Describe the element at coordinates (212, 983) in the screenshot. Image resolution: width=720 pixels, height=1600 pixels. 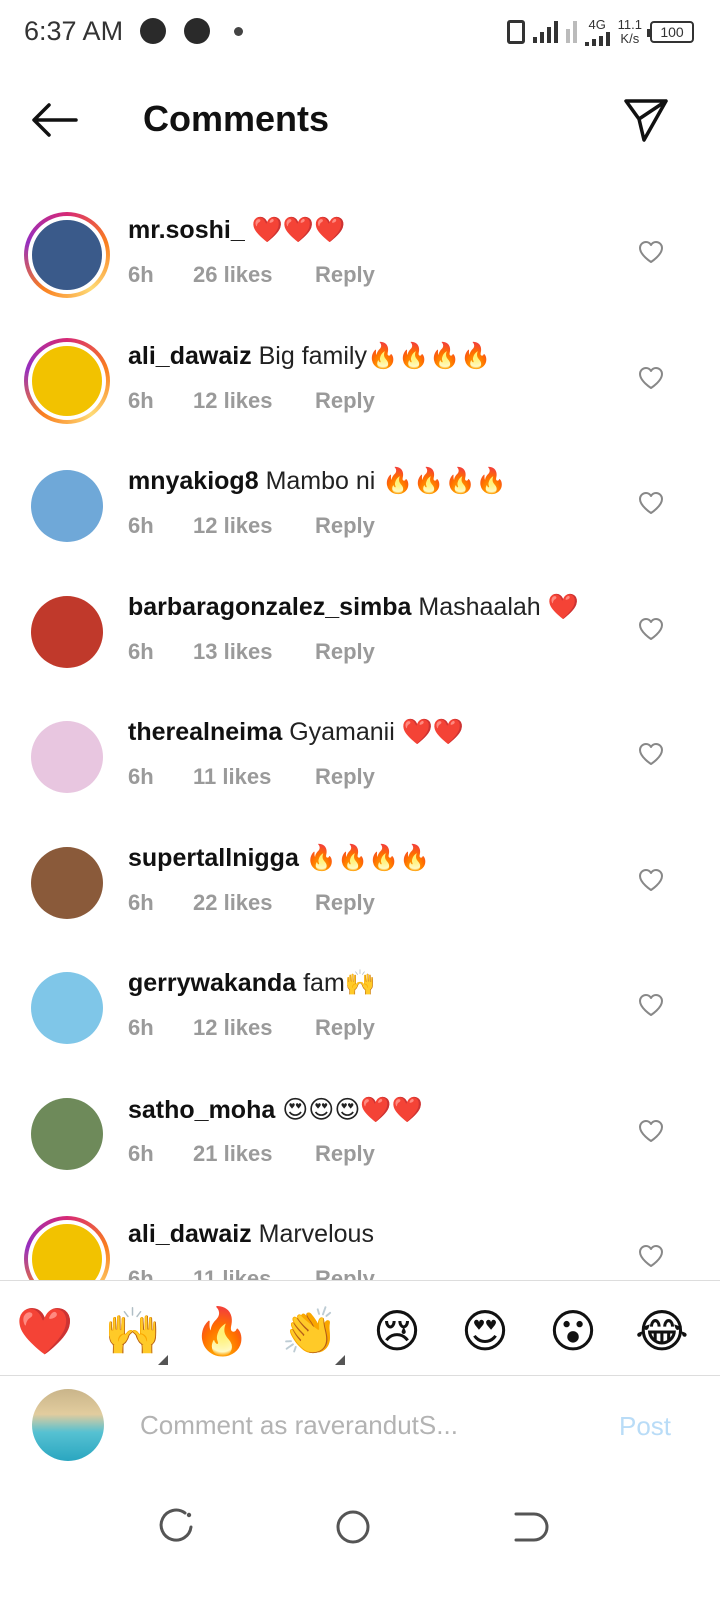
I see `comment-username: gerrywakanda` at that location.